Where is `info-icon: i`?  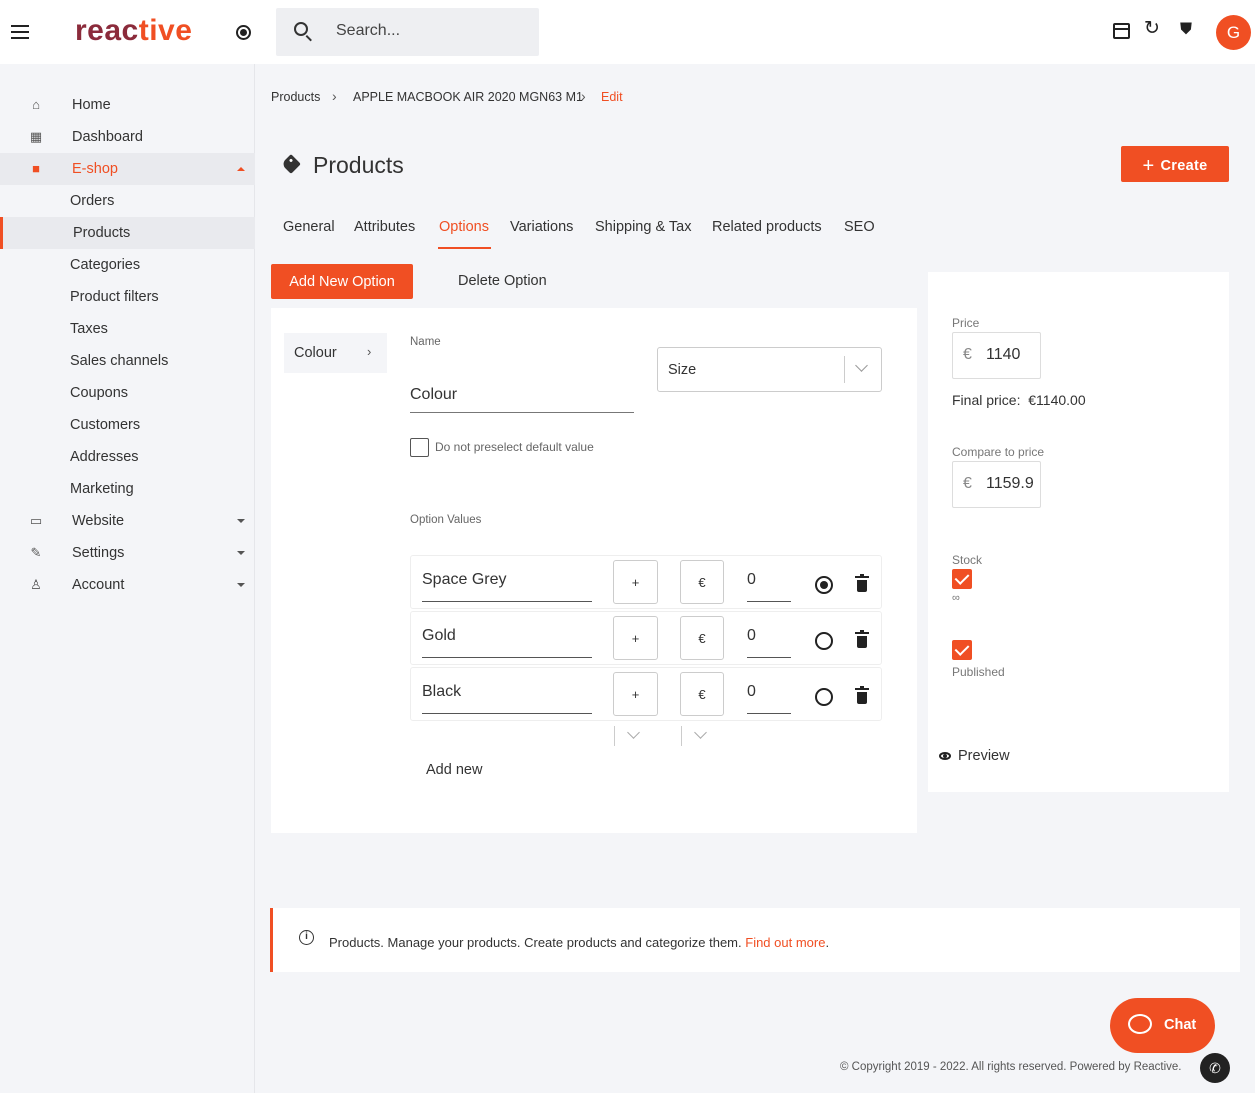 info-icon: i is located at coordinates (306, 937).